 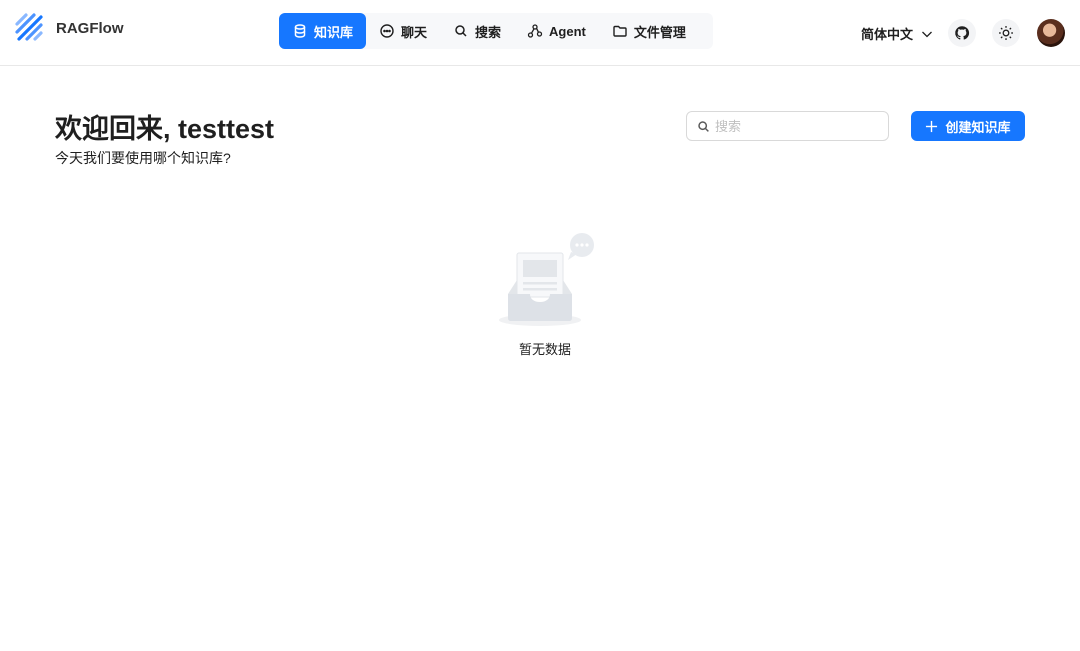 I want to click on welcome-section: 欢迎回来, testtest 今天我们要使用哪个知识库?, so click(x=164, y=140).